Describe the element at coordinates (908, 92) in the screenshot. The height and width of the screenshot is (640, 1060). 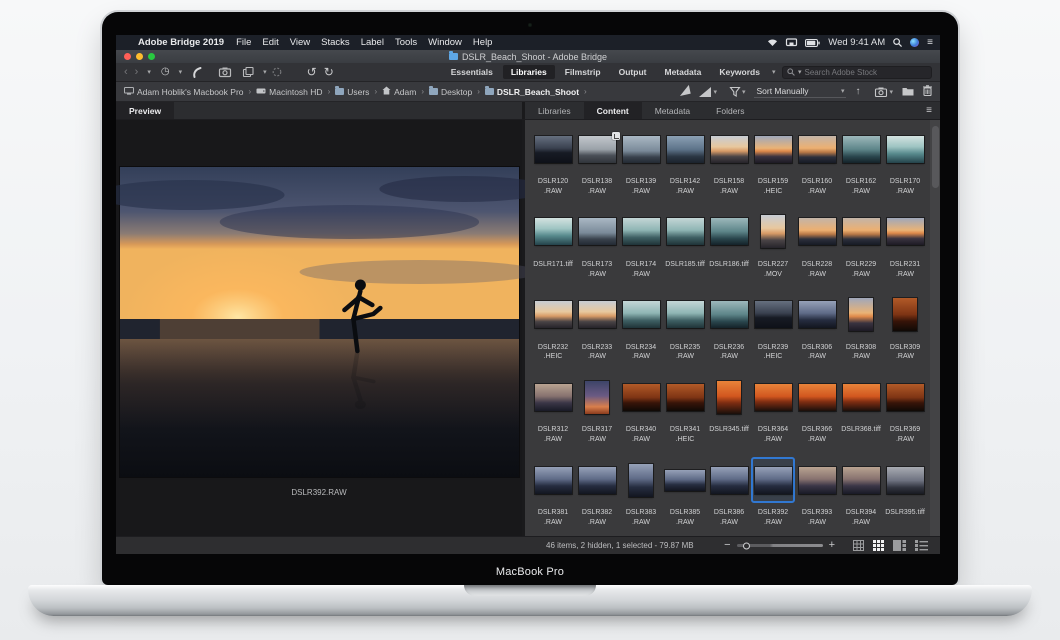
I see `new-folder-icon` at that location.